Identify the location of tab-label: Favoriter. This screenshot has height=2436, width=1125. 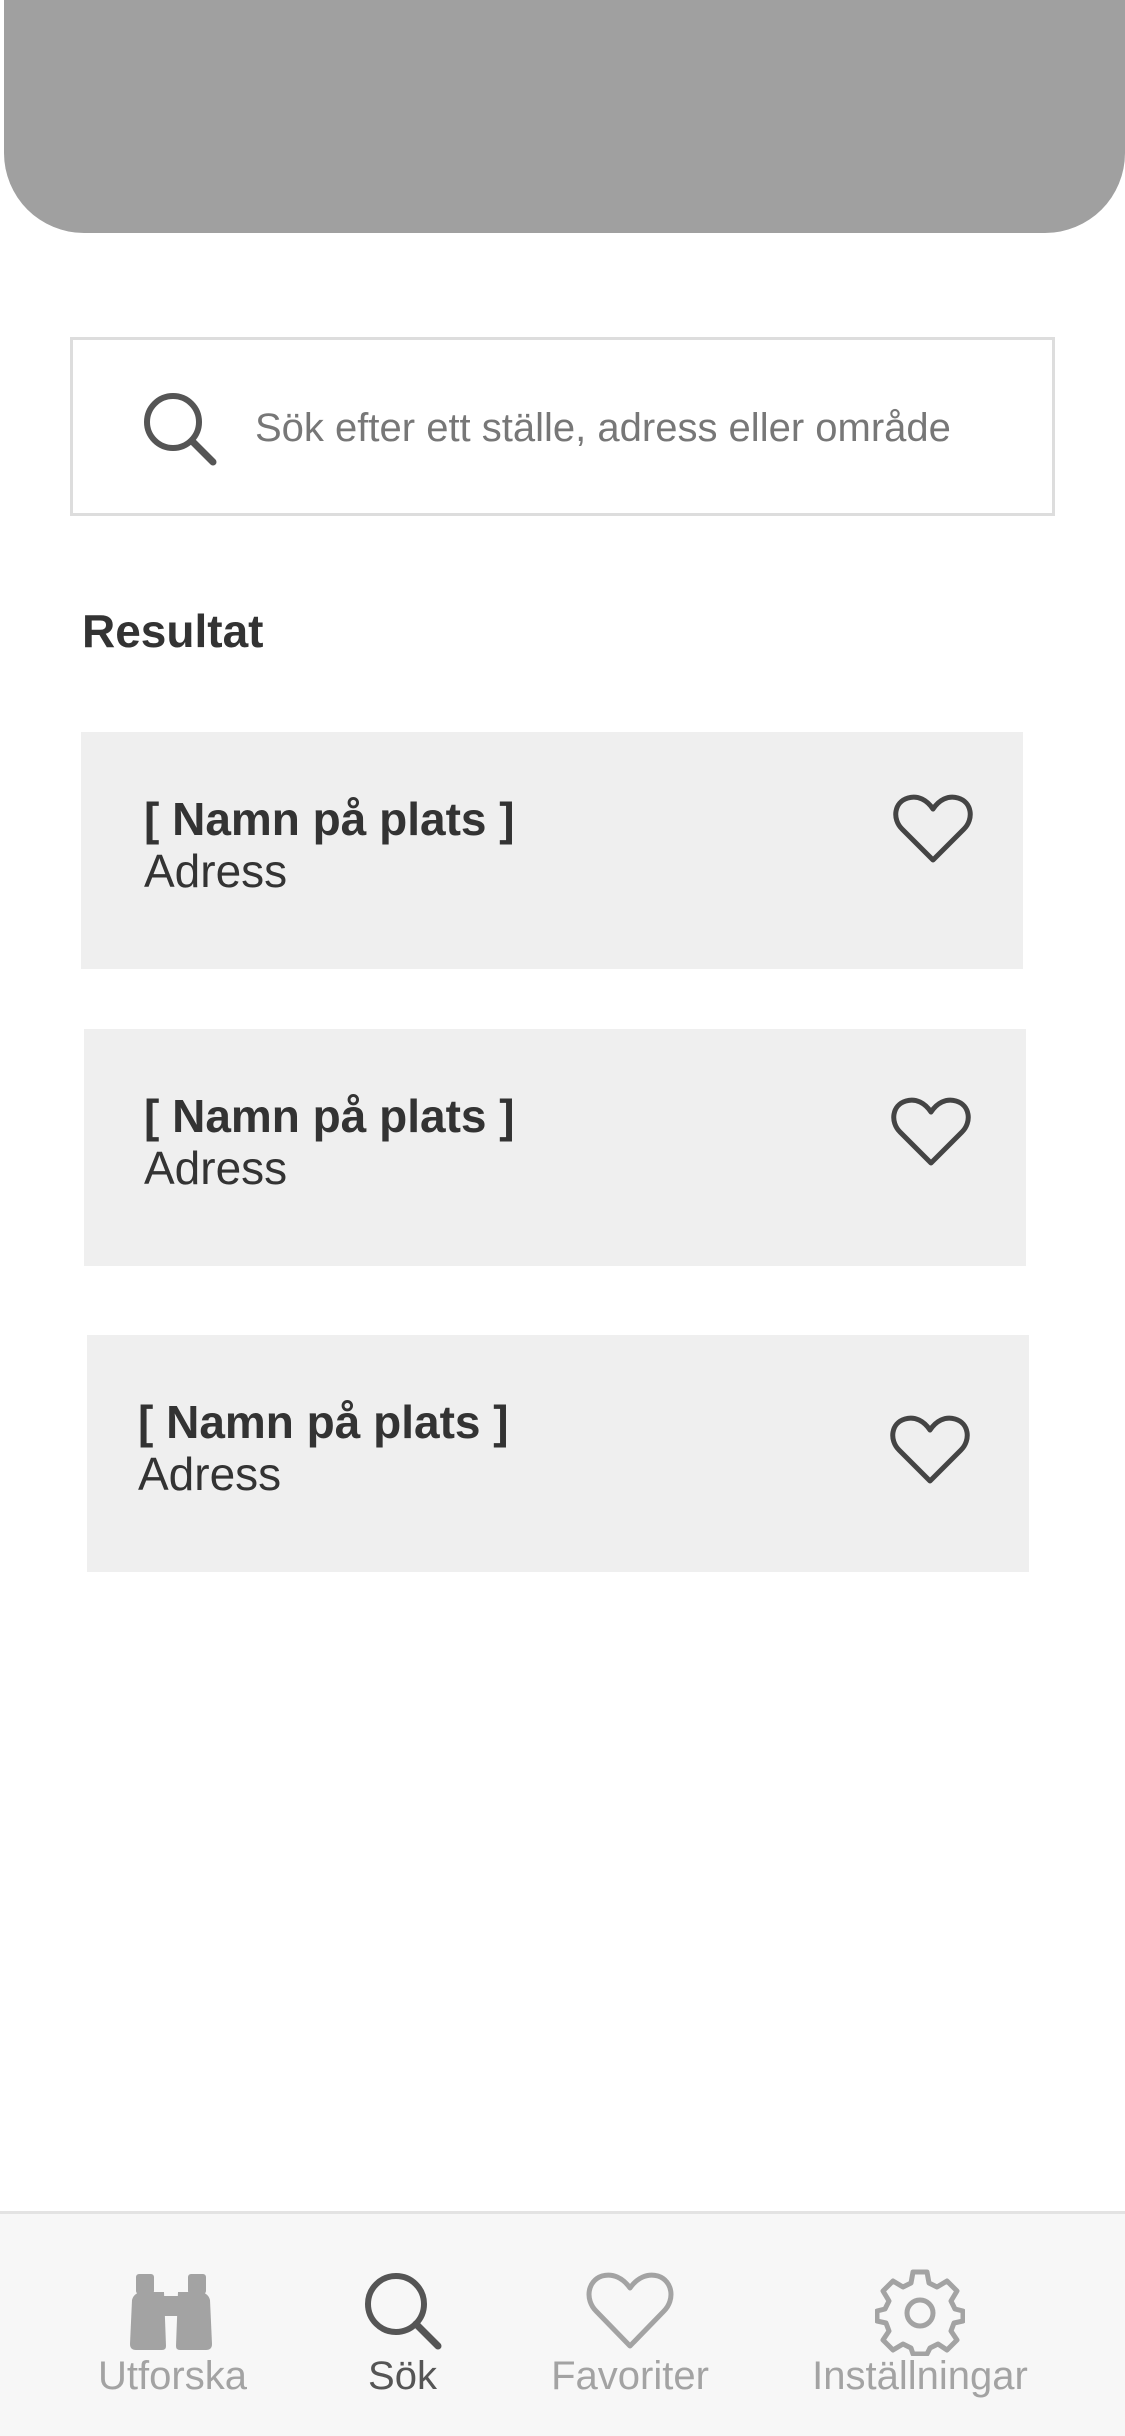
(630, 2376).